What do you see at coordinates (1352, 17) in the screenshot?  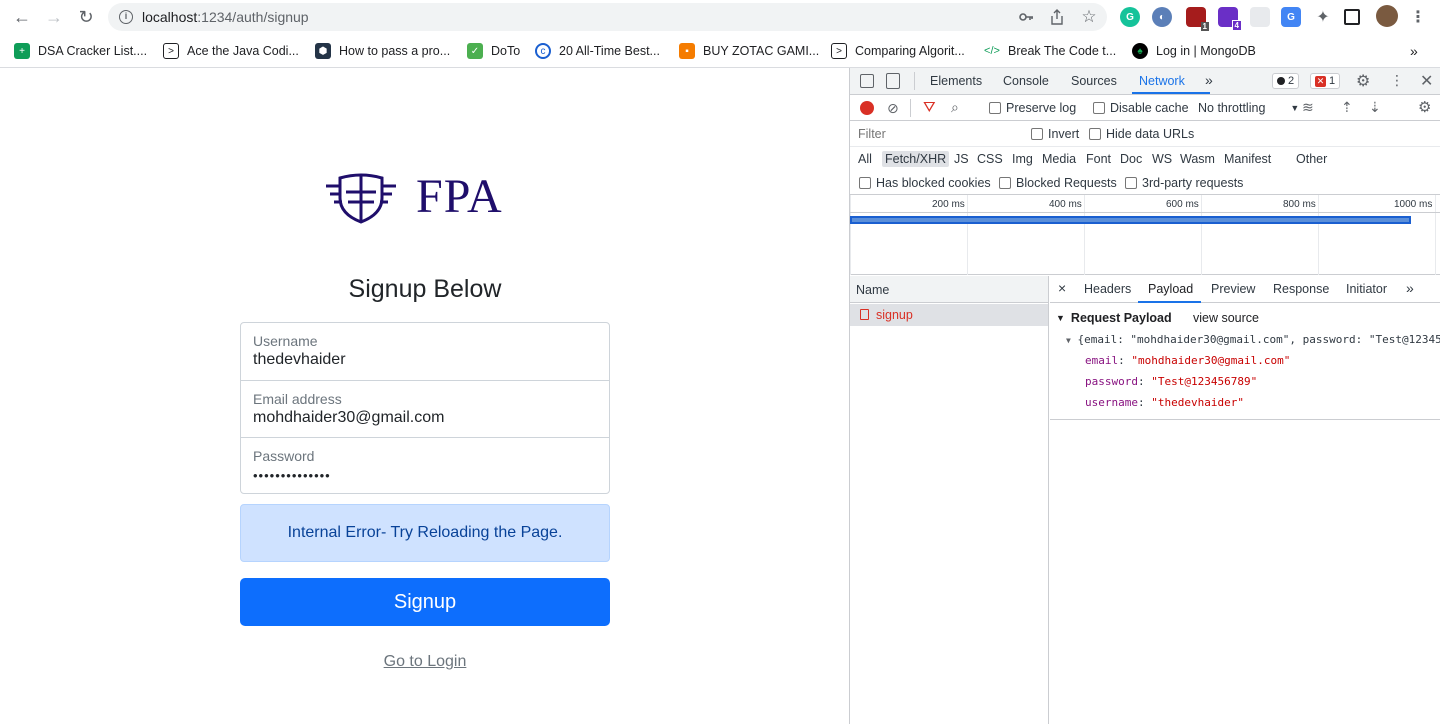 I see `side-panel-icon` at bounding box center [1352, 17].